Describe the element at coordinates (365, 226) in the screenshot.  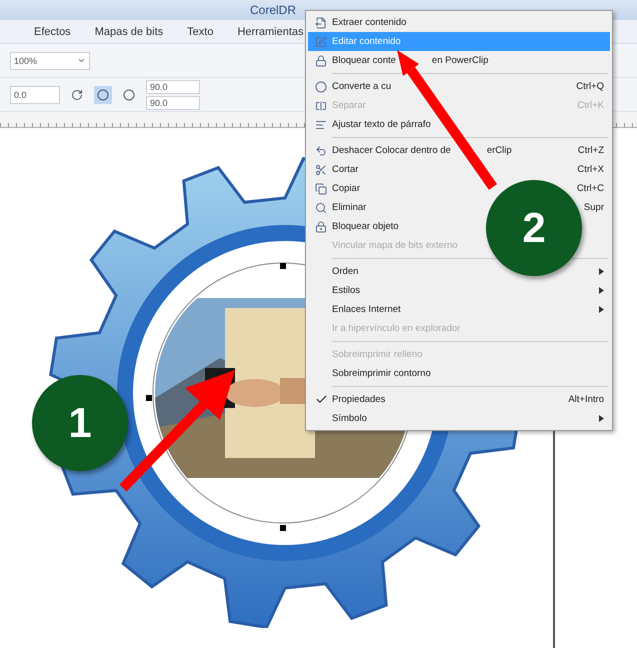
I see `menu-item: Bloquear objeto` at that location.